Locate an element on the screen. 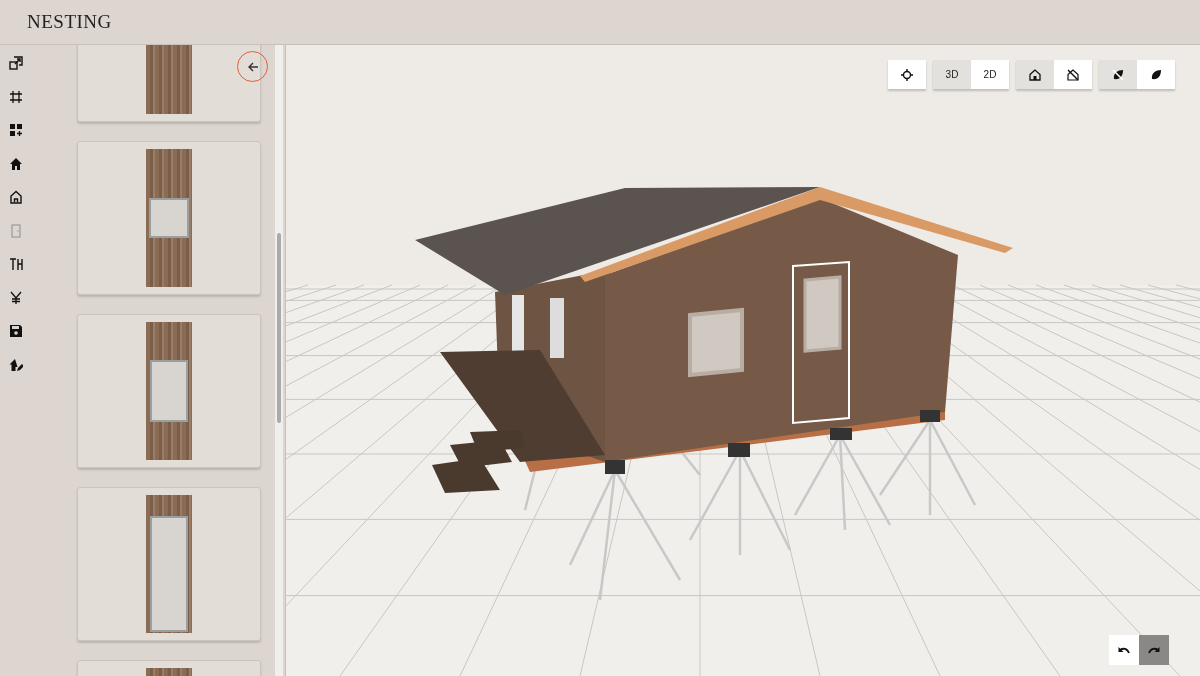 This screenshot has width=1200, height=676. leaf-icon is located at coordinates (1156, 74).